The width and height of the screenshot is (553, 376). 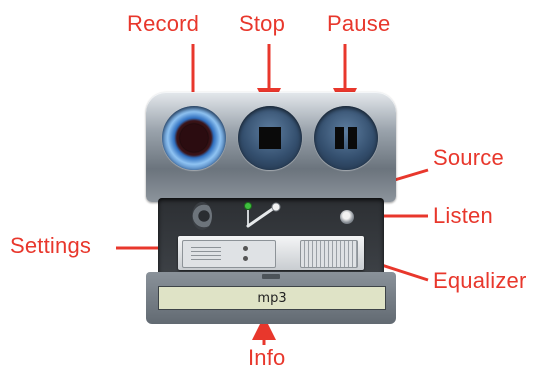 I want to click on stop-square-icon, so click(x=270, y=138).